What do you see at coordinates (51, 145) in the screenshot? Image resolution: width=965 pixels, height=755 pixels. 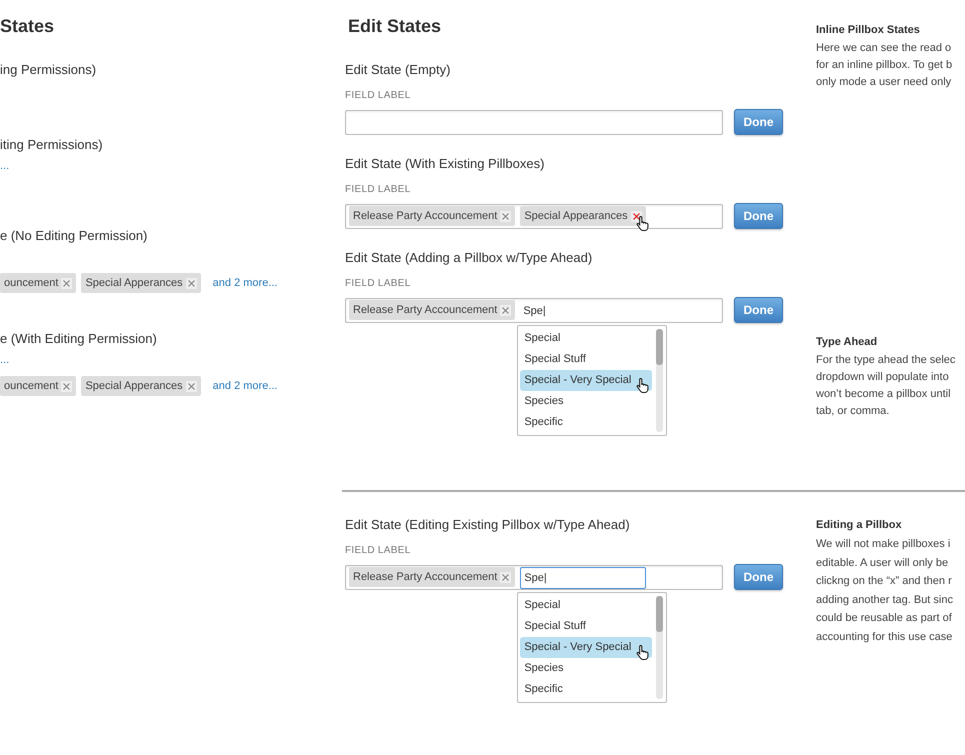 I see `state-title: iting Permissions)` at bounding box center [51, 145].